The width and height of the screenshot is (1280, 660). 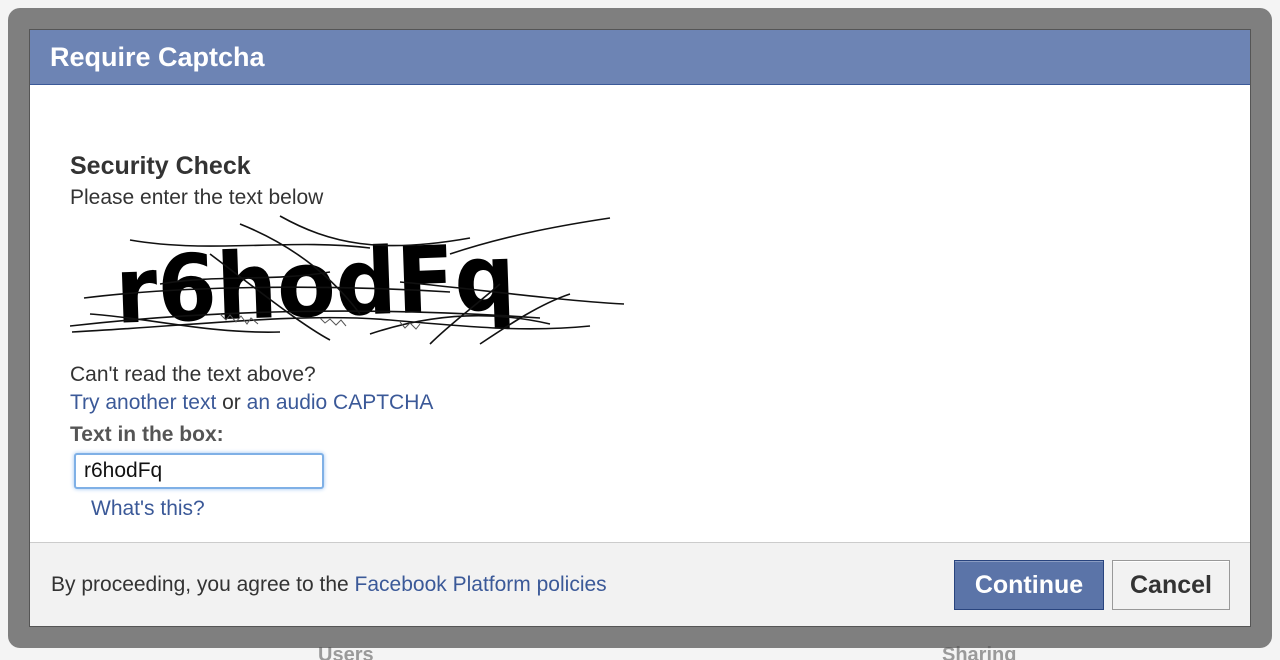 I want to click on agreement-prefix: By proceeding, you agree to the, so click(x=203, y=584).